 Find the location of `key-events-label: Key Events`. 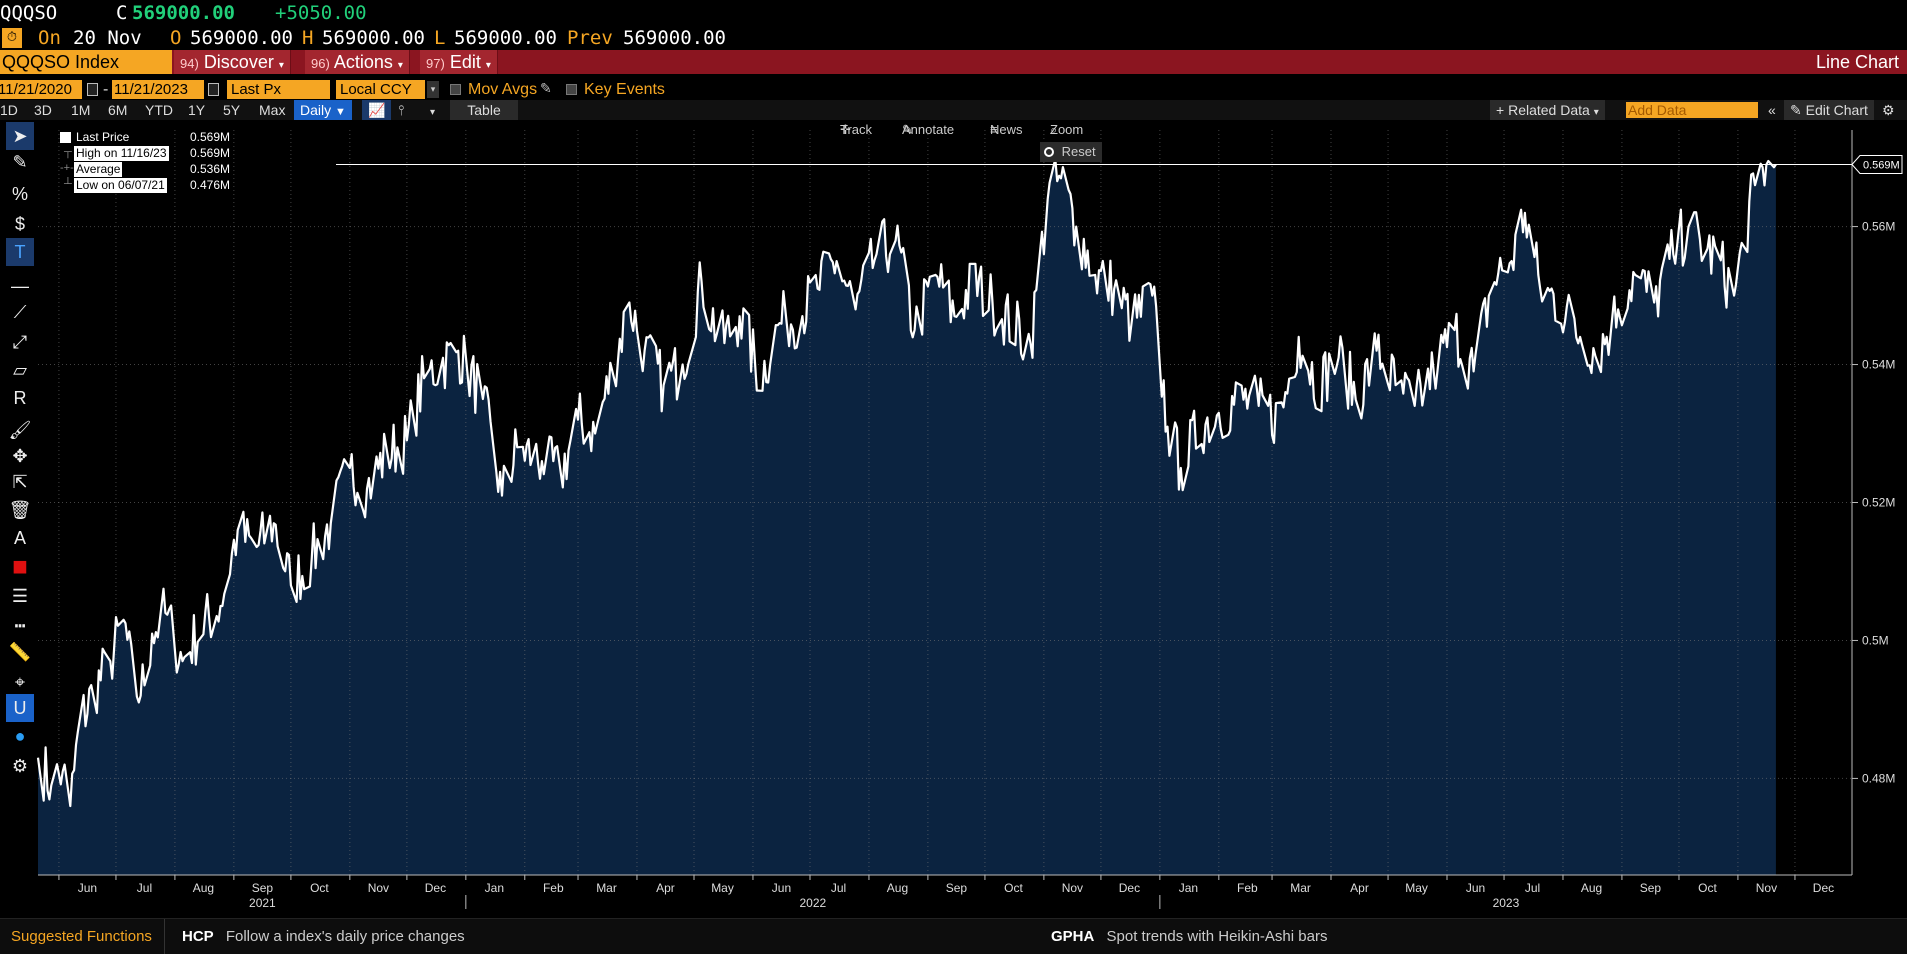

key-events-label: Key Events is located at coordinates (624, 90).